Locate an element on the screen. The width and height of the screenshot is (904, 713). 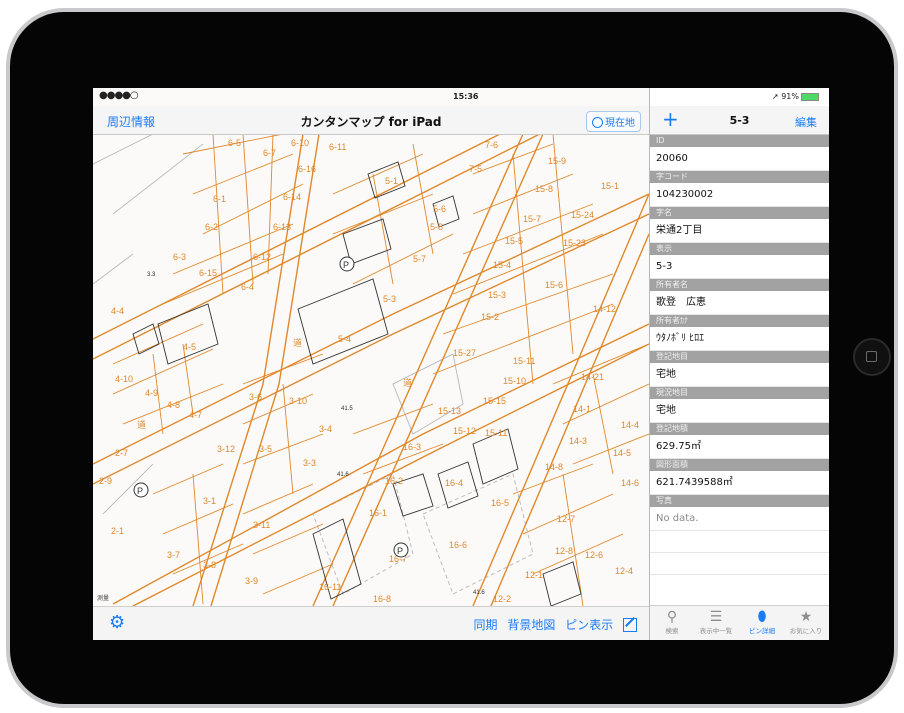
field-value: ｳﾀﾉﾎﾞﾘ ﾋﾛｴ is located at coordinates (739, 339).